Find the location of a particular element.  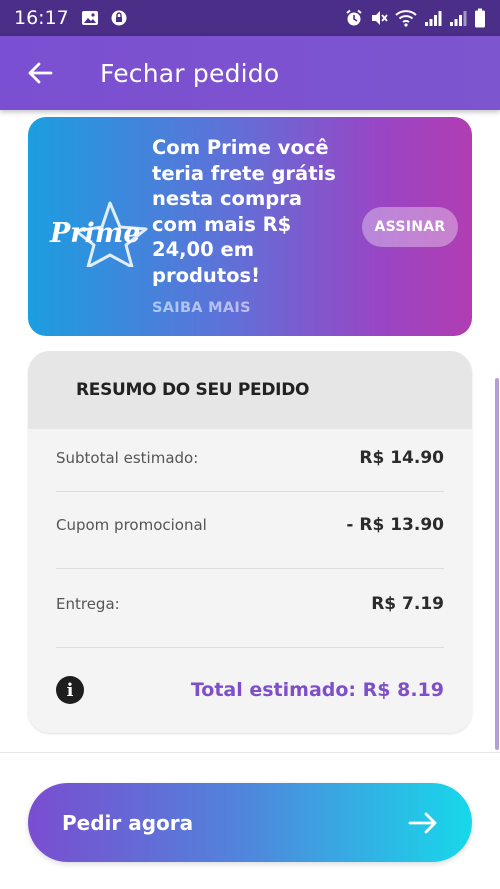

delivery-row: Entrega: R$ 7.19 is located at coordinates (250, 604).